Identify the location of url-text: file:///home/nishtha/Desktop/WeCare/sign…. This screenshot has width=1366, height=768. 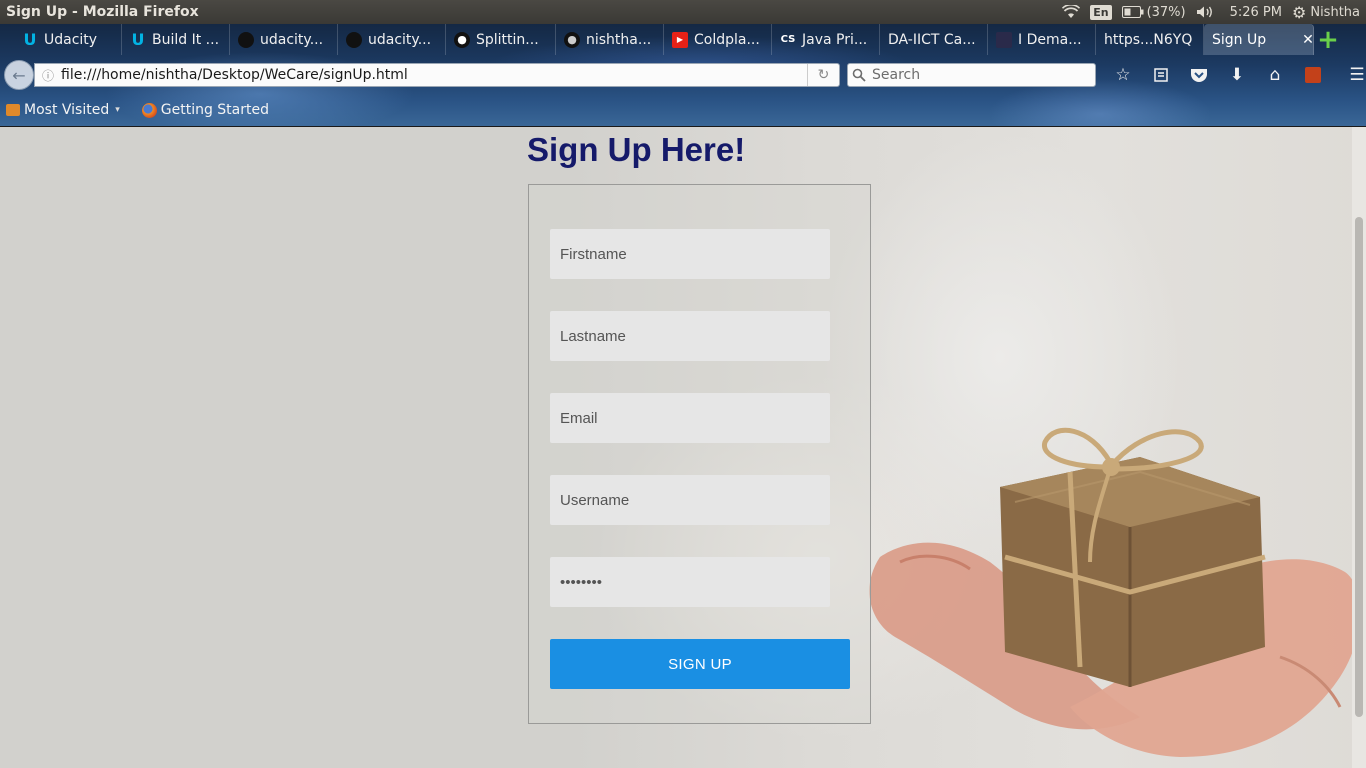
(434, 75).